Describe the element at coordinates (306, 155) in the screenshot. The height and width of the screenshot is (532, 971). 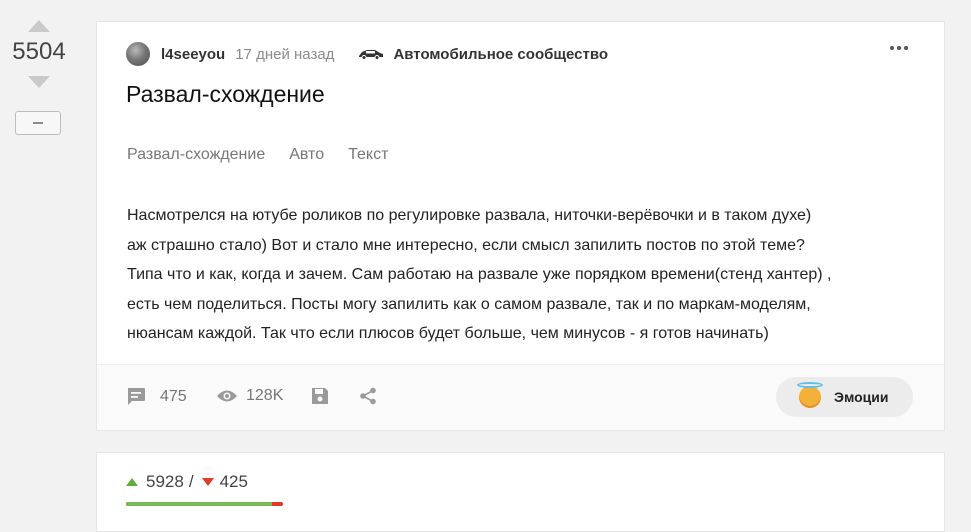
I see `tag: Авто` at that location.